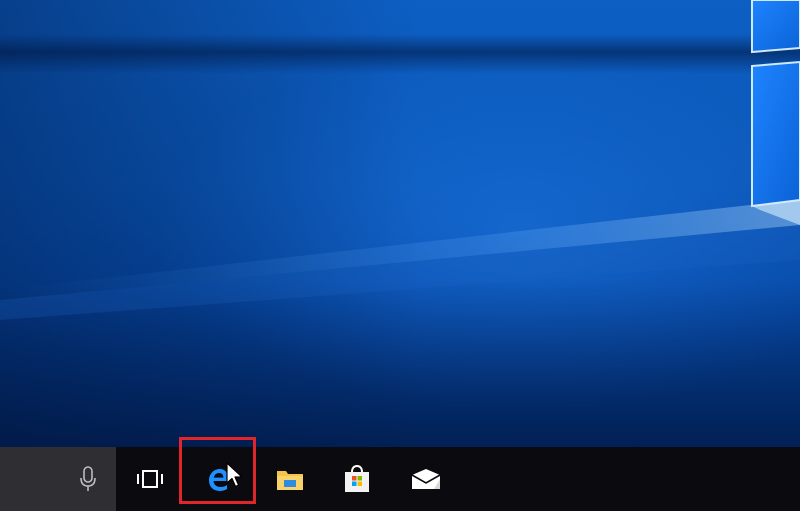  I want to click on search-box, so click(58, 479).